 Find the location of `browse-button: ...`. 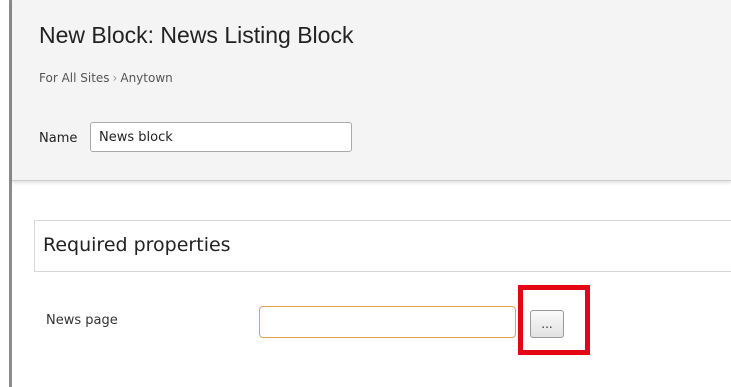

browse-button: ... is located at coordinates (547, 324).